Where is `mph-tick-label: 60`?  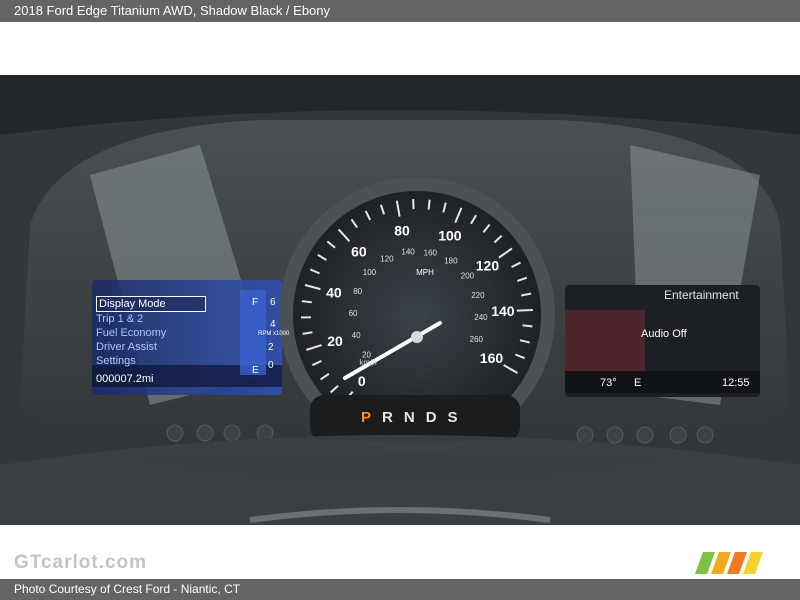
mph-tick-label: 60 is located at coordinates (359, 252).